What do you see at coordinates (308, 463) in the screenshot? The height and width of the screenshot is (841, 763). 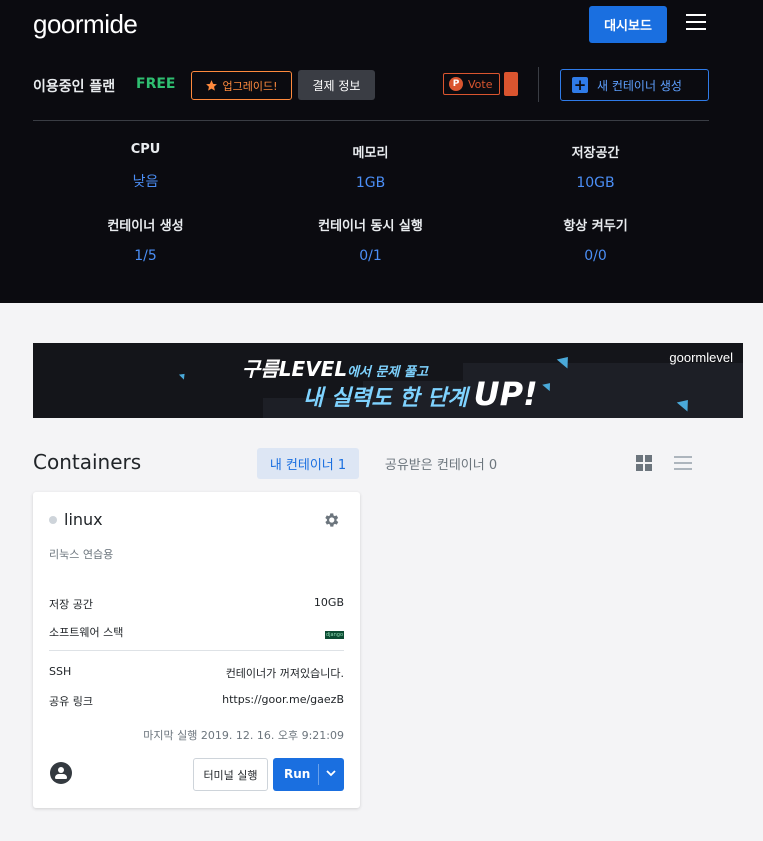 I see `tab-my-containers: 내 컨테이너 1` at bounding box center [308, 463].